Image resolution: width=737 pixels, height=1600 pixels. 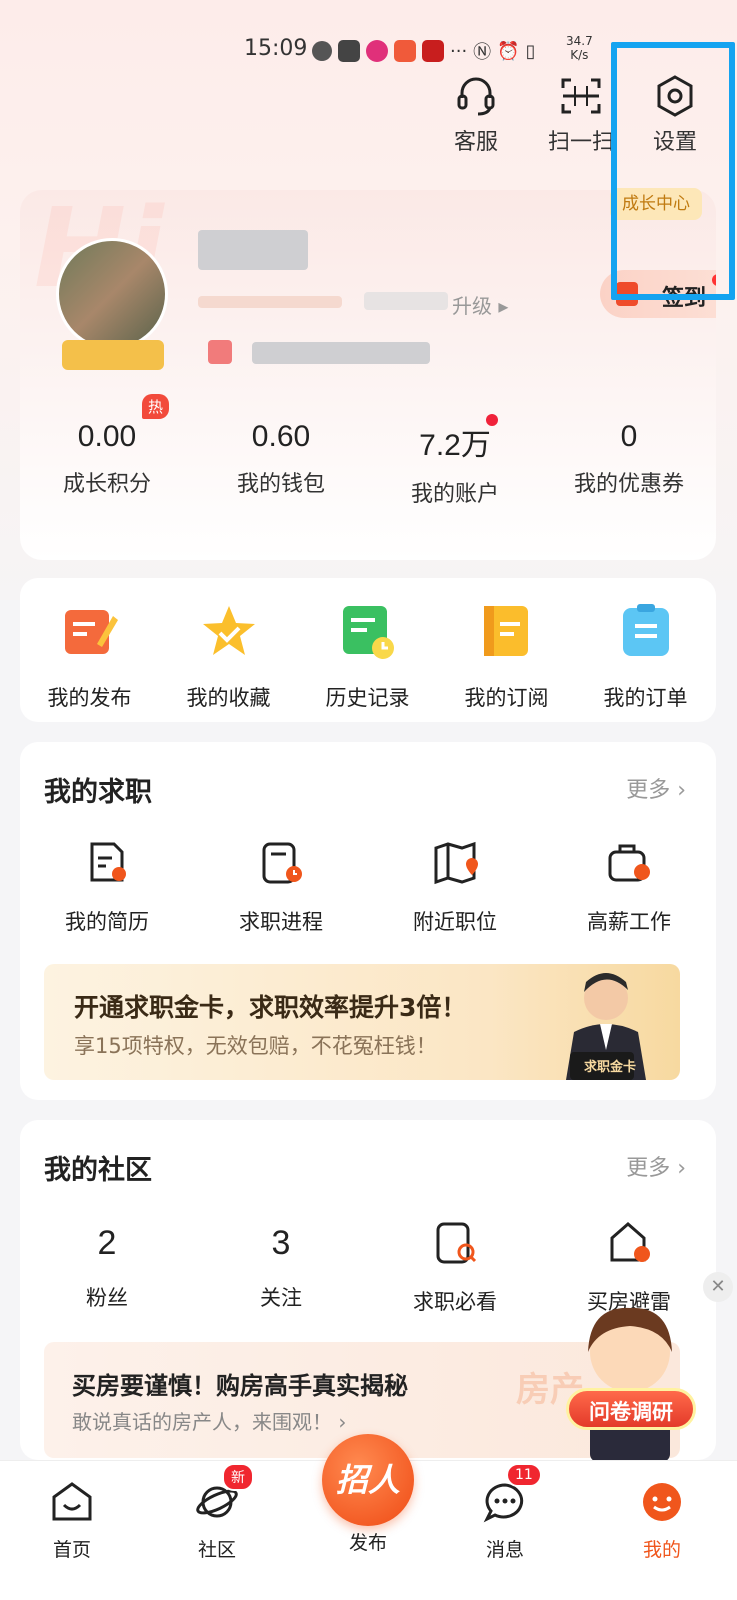 I want to click on quick-label: 历史记录, so click(x=367, y=698).